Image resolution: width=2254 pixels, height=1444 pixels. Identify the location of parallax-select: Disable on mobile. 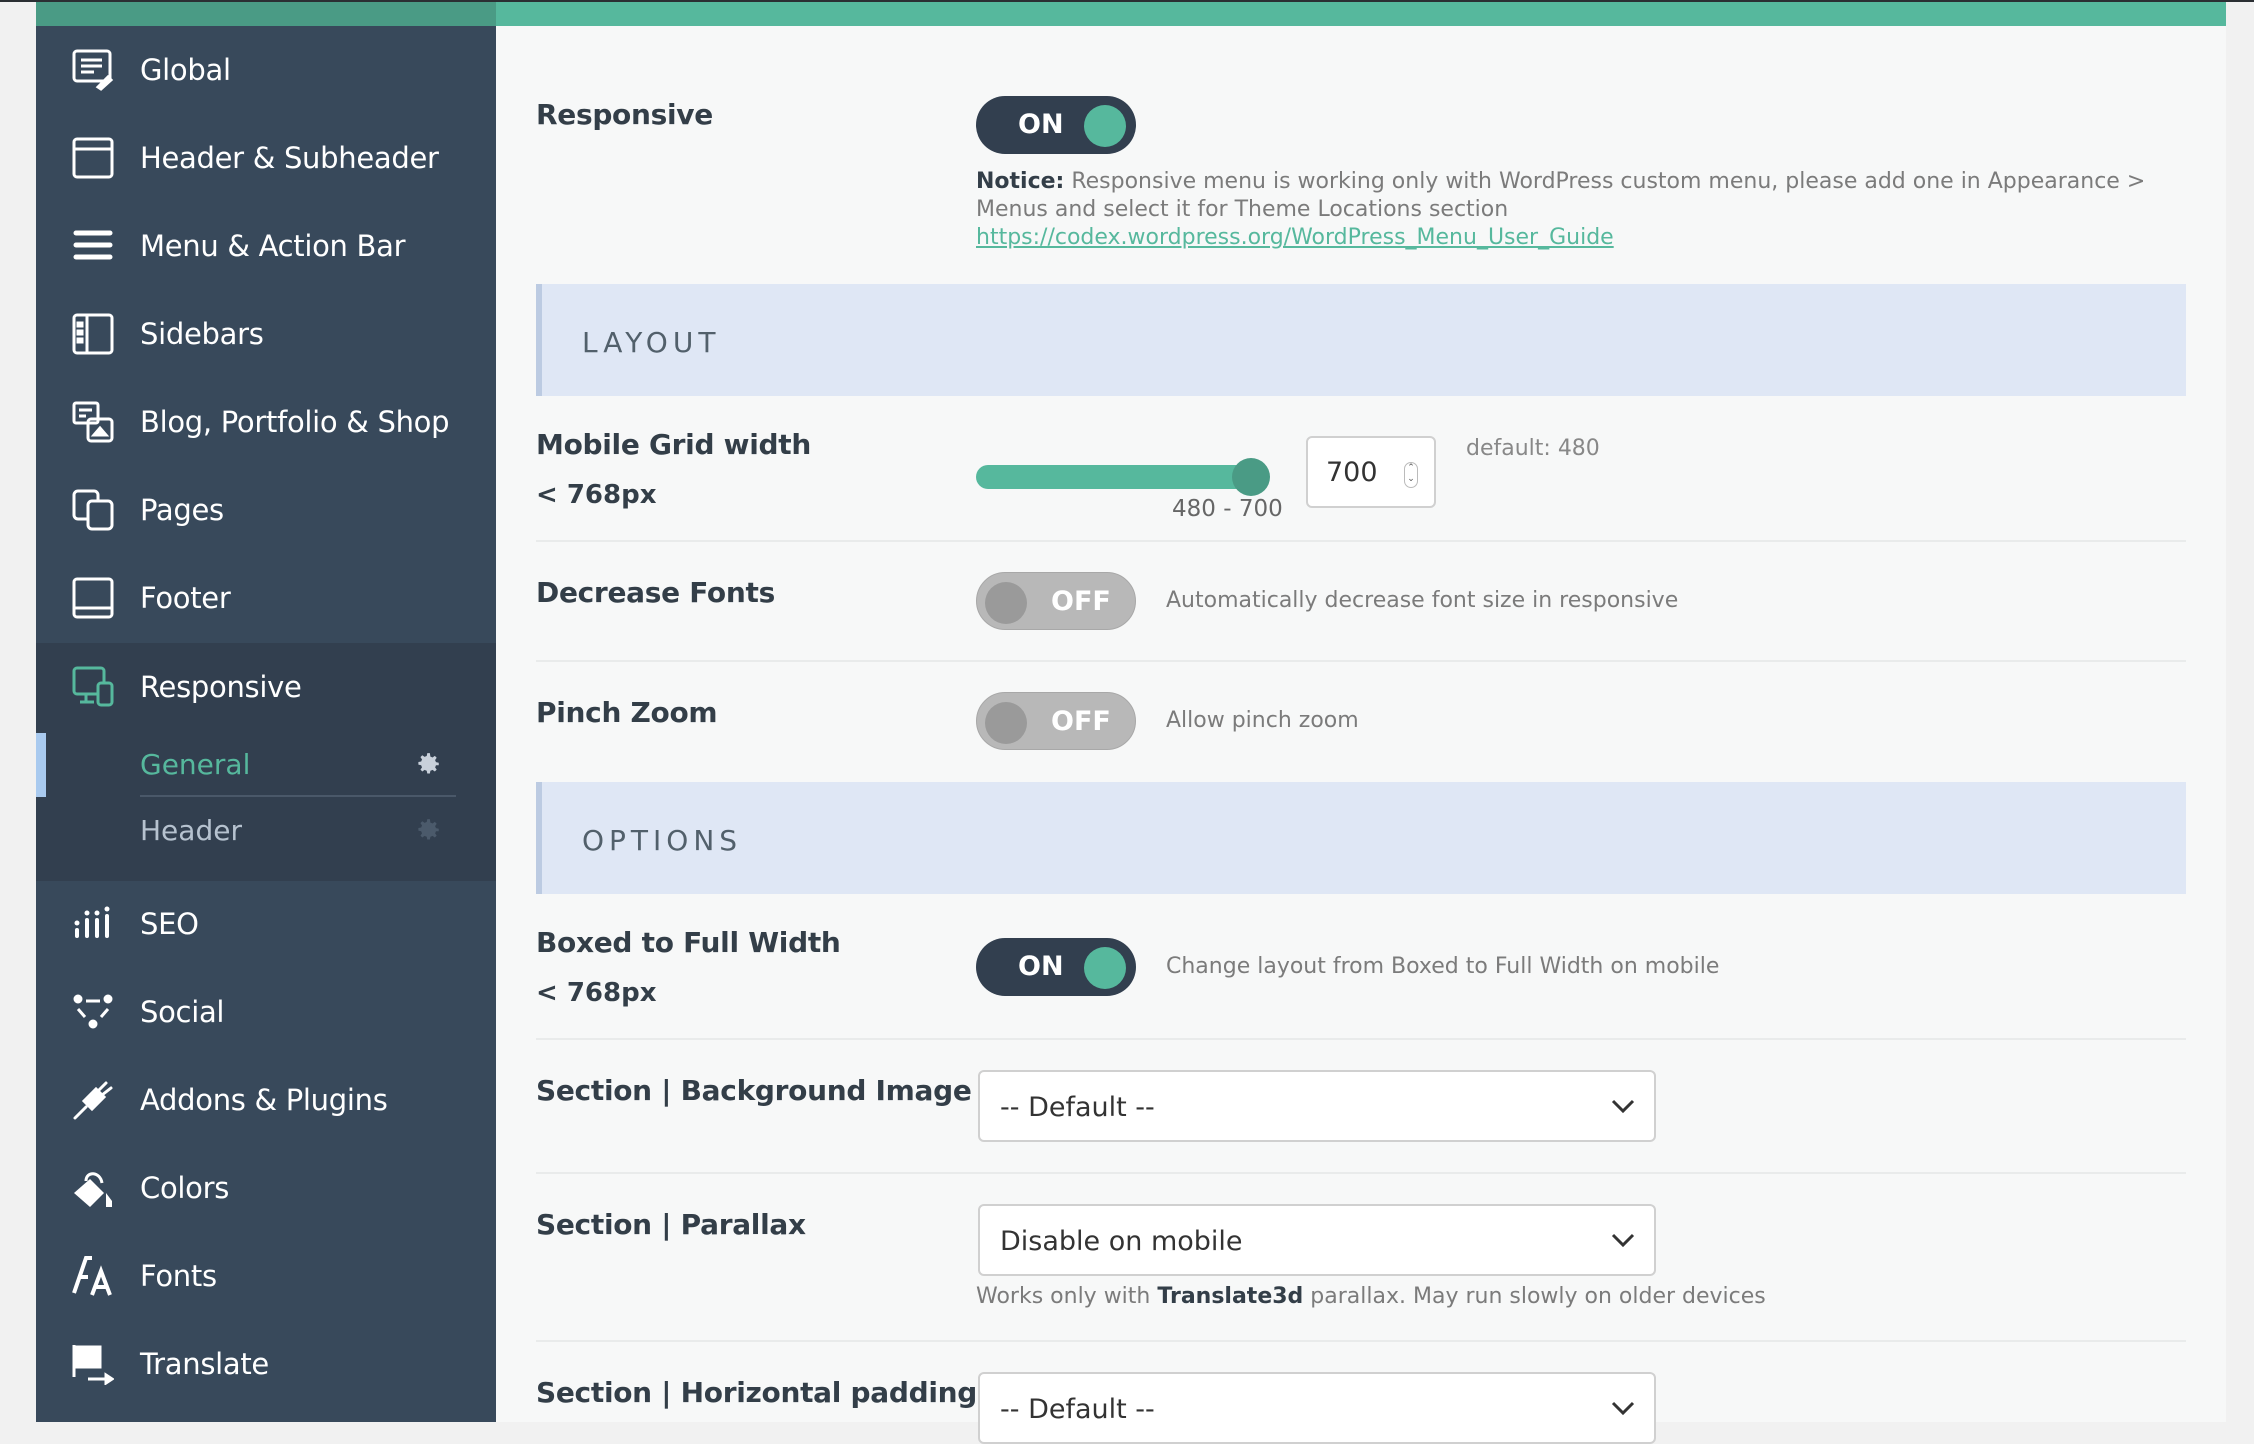
(1317, 1240).